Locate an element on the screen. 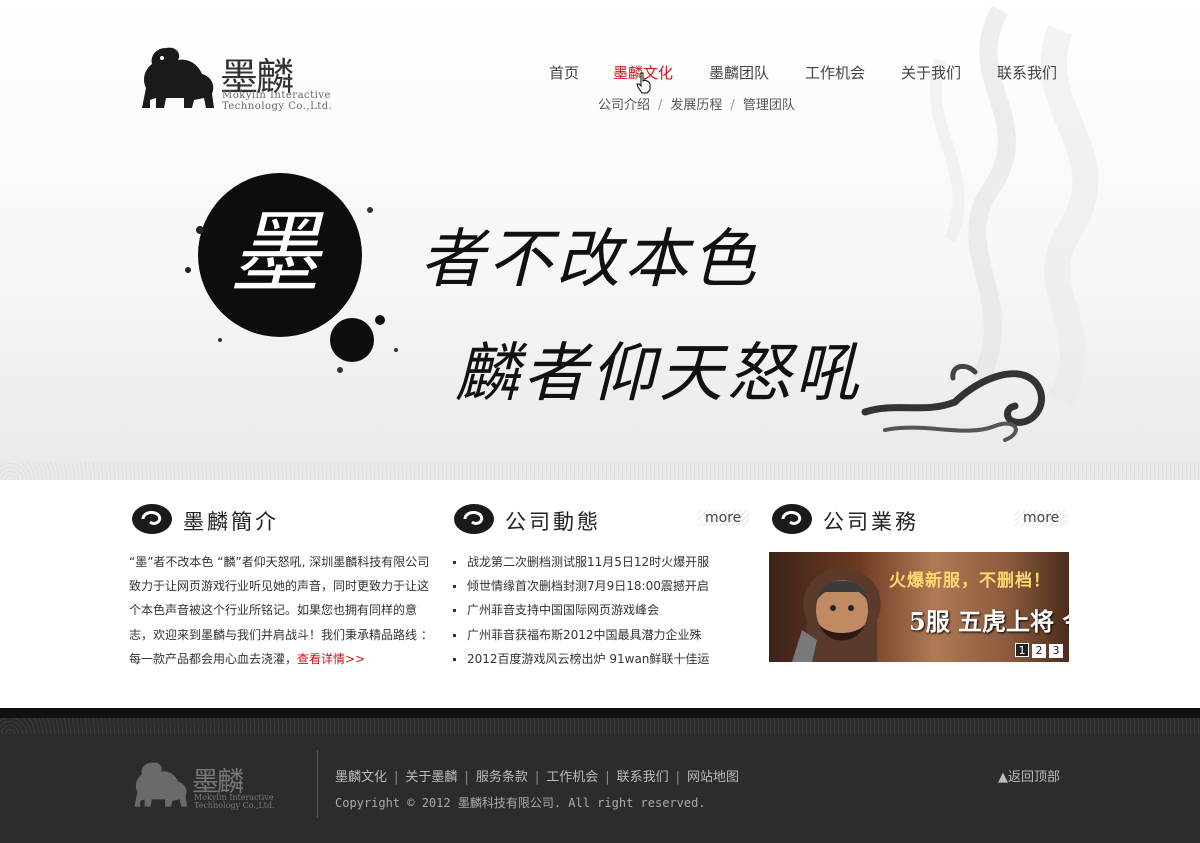 The image size is (1200, 843). about-title: 墨麟簡介 is located at coordinates (279, 520).